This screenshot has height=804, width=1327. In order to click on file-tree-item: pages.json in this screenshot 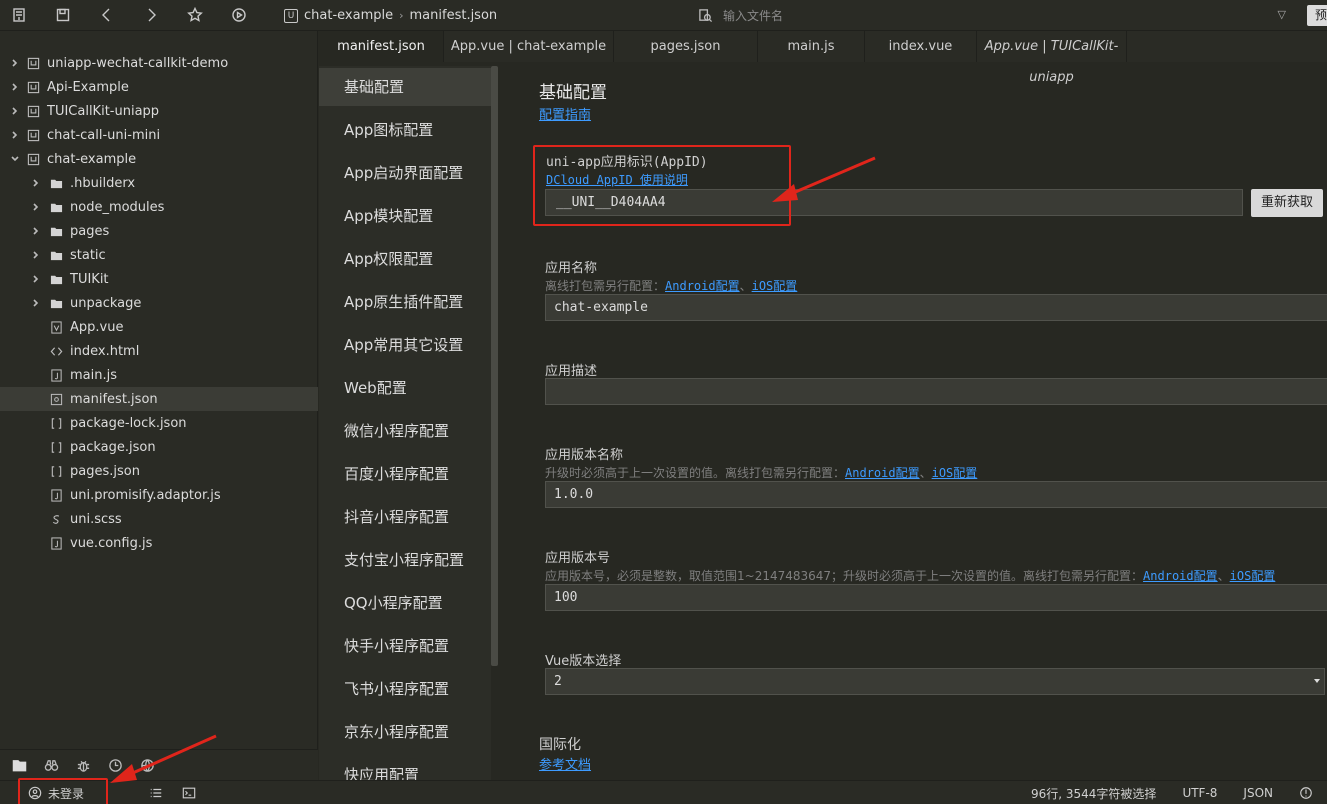, I will do `click(159, 471)`.